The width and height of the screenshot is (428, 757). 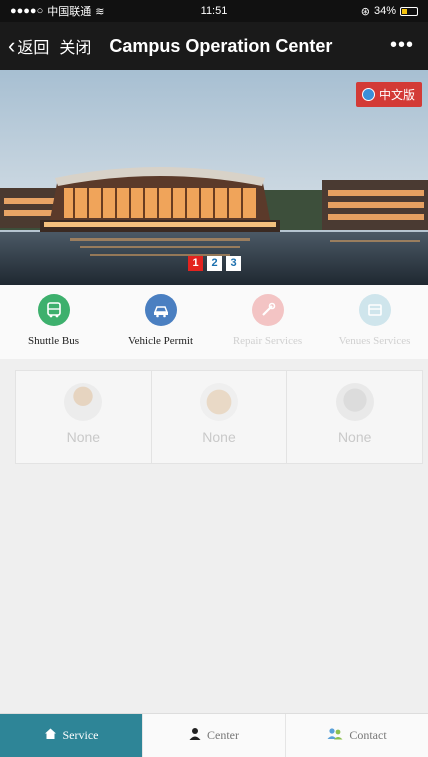 I want to click on tab-center: Center, so click(x=214, y=735).